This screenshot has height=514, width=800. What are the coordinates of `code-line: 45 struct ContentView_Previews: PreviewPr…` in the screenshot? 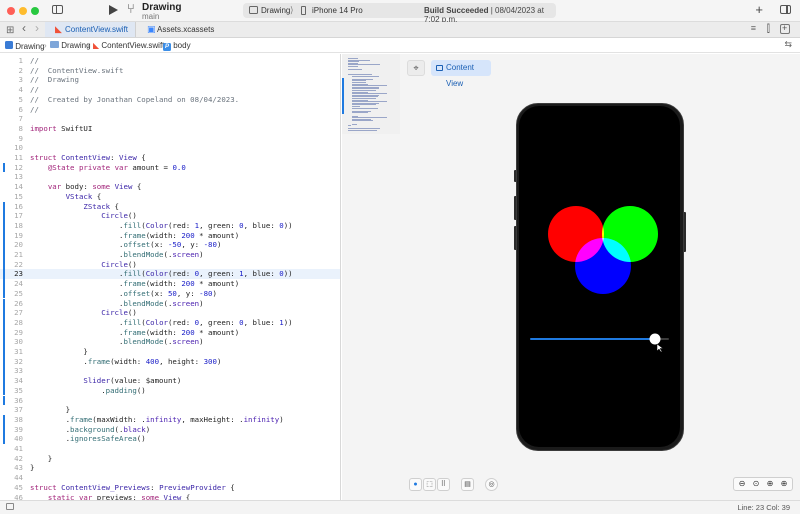 It's located at (170, 488).